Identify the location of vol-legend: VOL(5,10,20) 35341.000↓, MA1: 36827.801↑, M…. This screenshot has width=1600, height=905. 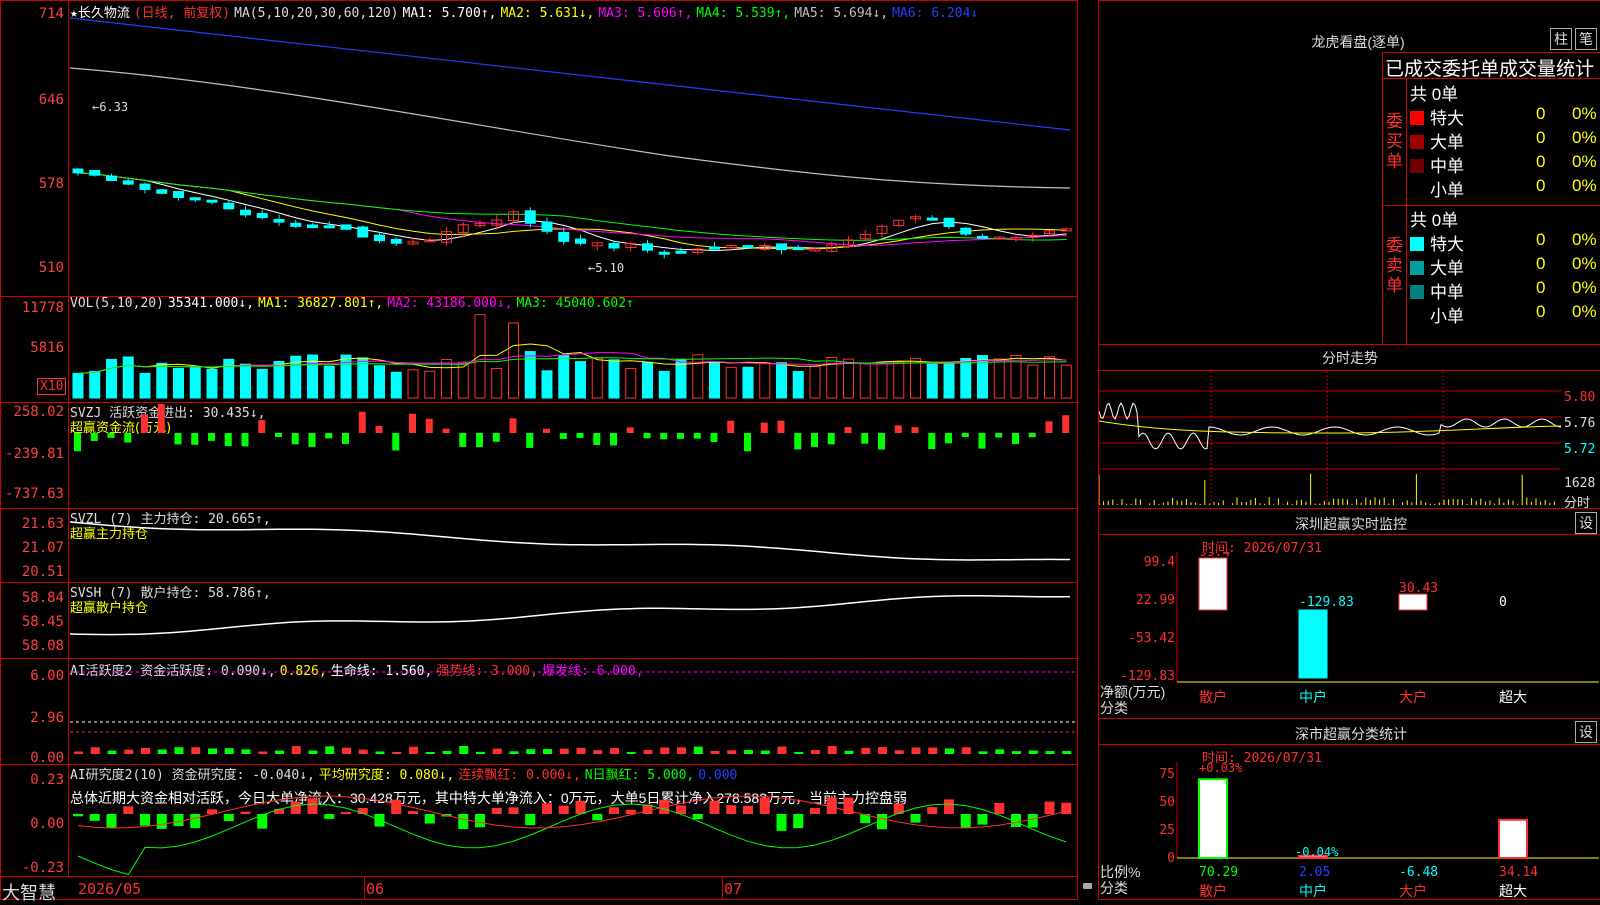
(352, 303).